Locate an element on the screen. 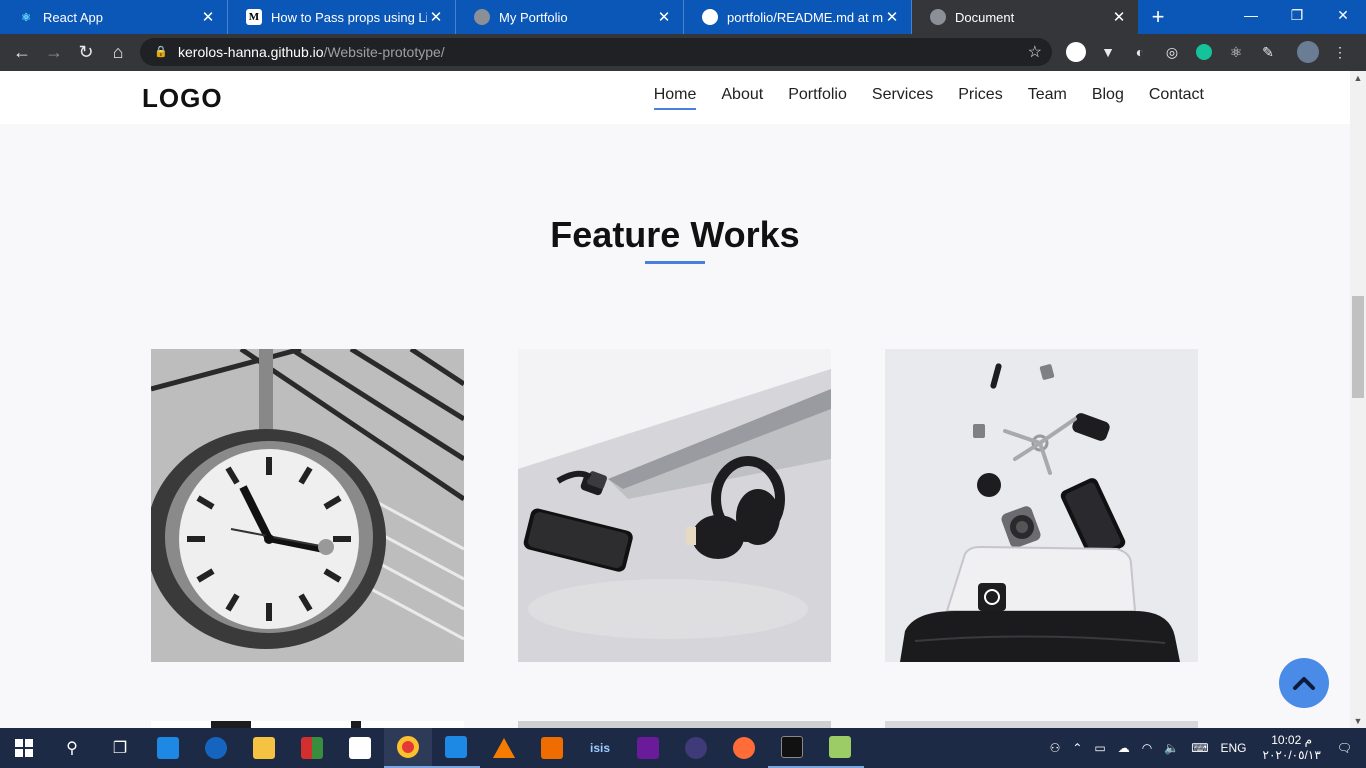  nav-services: Services is located at coordinates (902, 98).